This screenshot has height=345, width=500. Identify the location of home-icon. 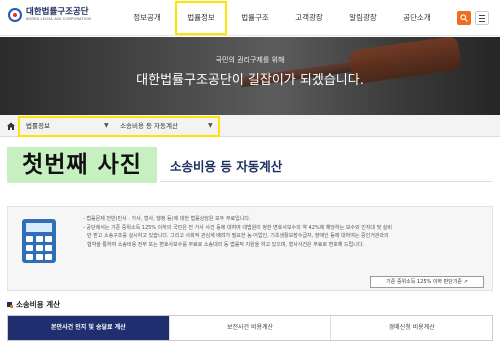
(11, 126).